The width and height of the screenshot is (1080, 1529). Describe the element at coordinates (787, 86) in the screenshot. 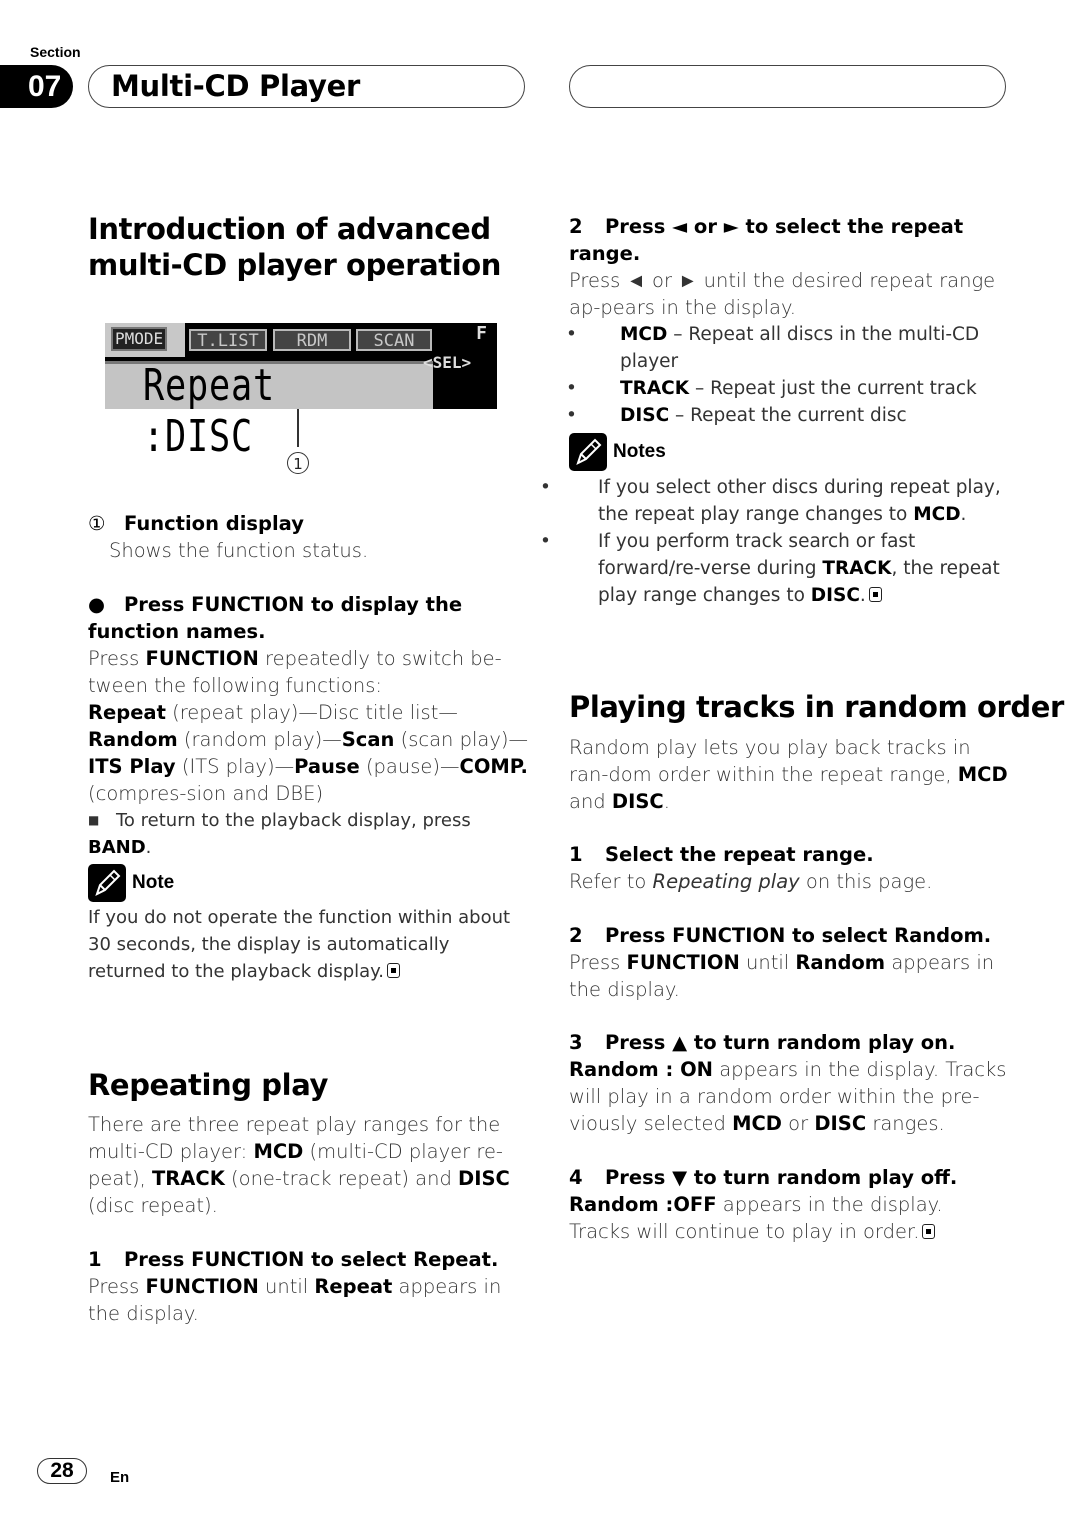

I see `blank-header-pill` at that location.